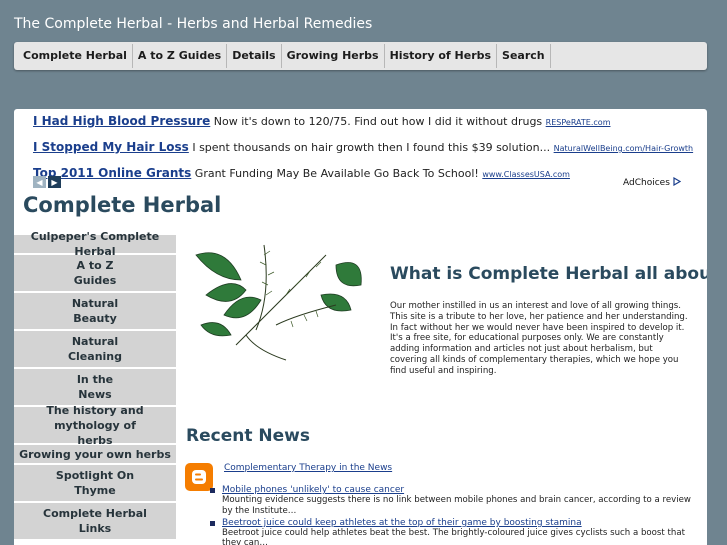 The image size is (727, 545). What do you see at coordinates (308, 468) in the screenshot?
I see `feed-title-link: Complementary Therapy in the News` at bounding box center [308, 468].